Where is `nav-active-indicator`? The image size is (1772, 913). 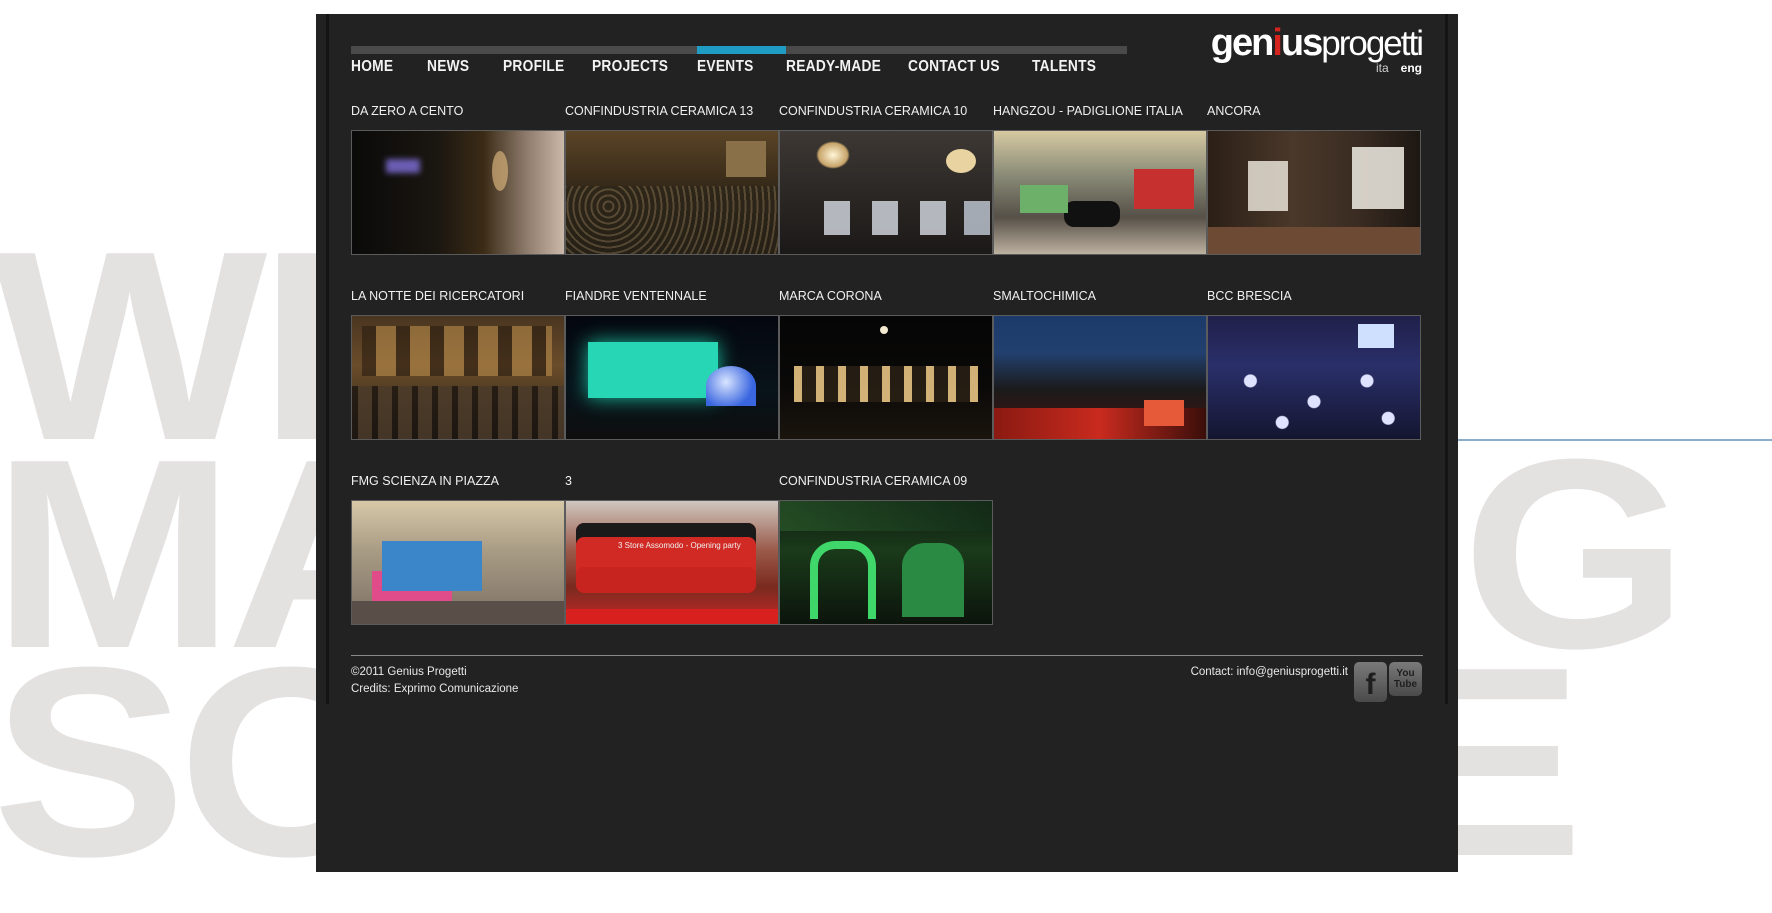 nav-active-indicator is located at coordinates (741, 50).